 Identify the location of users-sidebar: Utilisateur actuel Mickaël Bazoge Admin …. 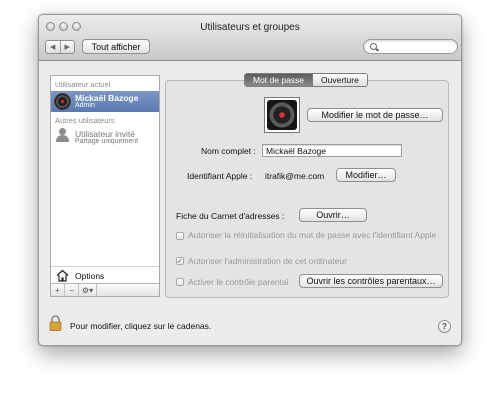
(105, 186).